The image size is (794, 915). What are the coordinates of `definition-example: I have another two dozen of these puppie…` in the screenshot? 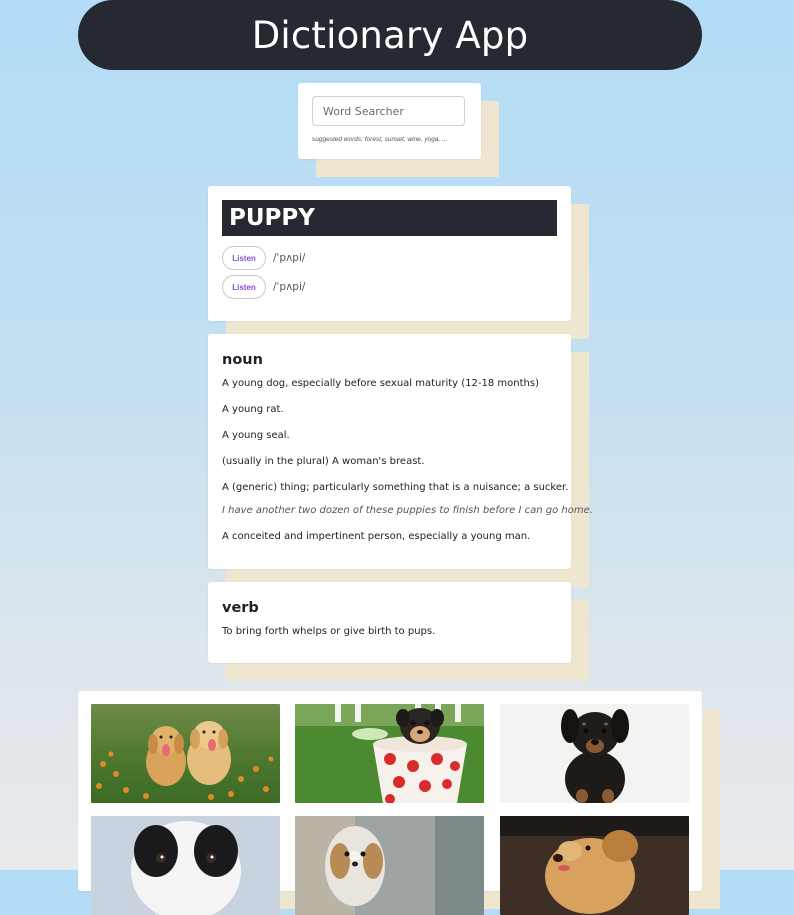 It's located at (407, 510).